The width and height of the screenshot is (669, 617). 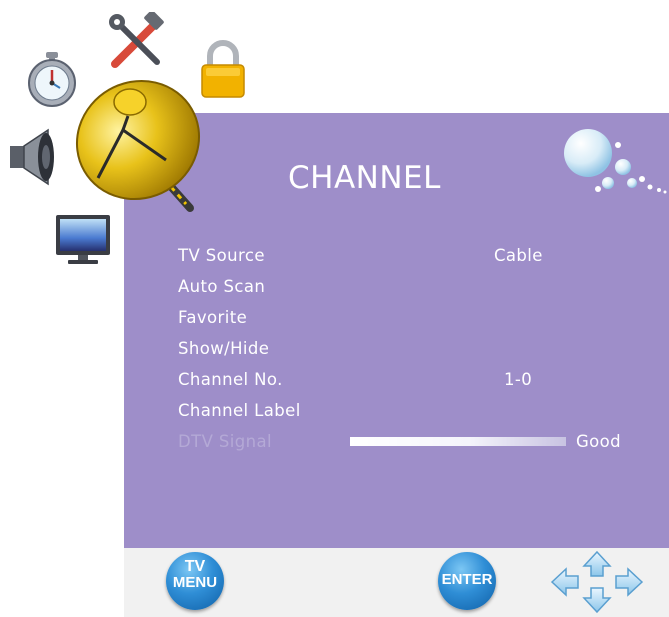 I want to click on tools-icon, so click(x=137, y=41).